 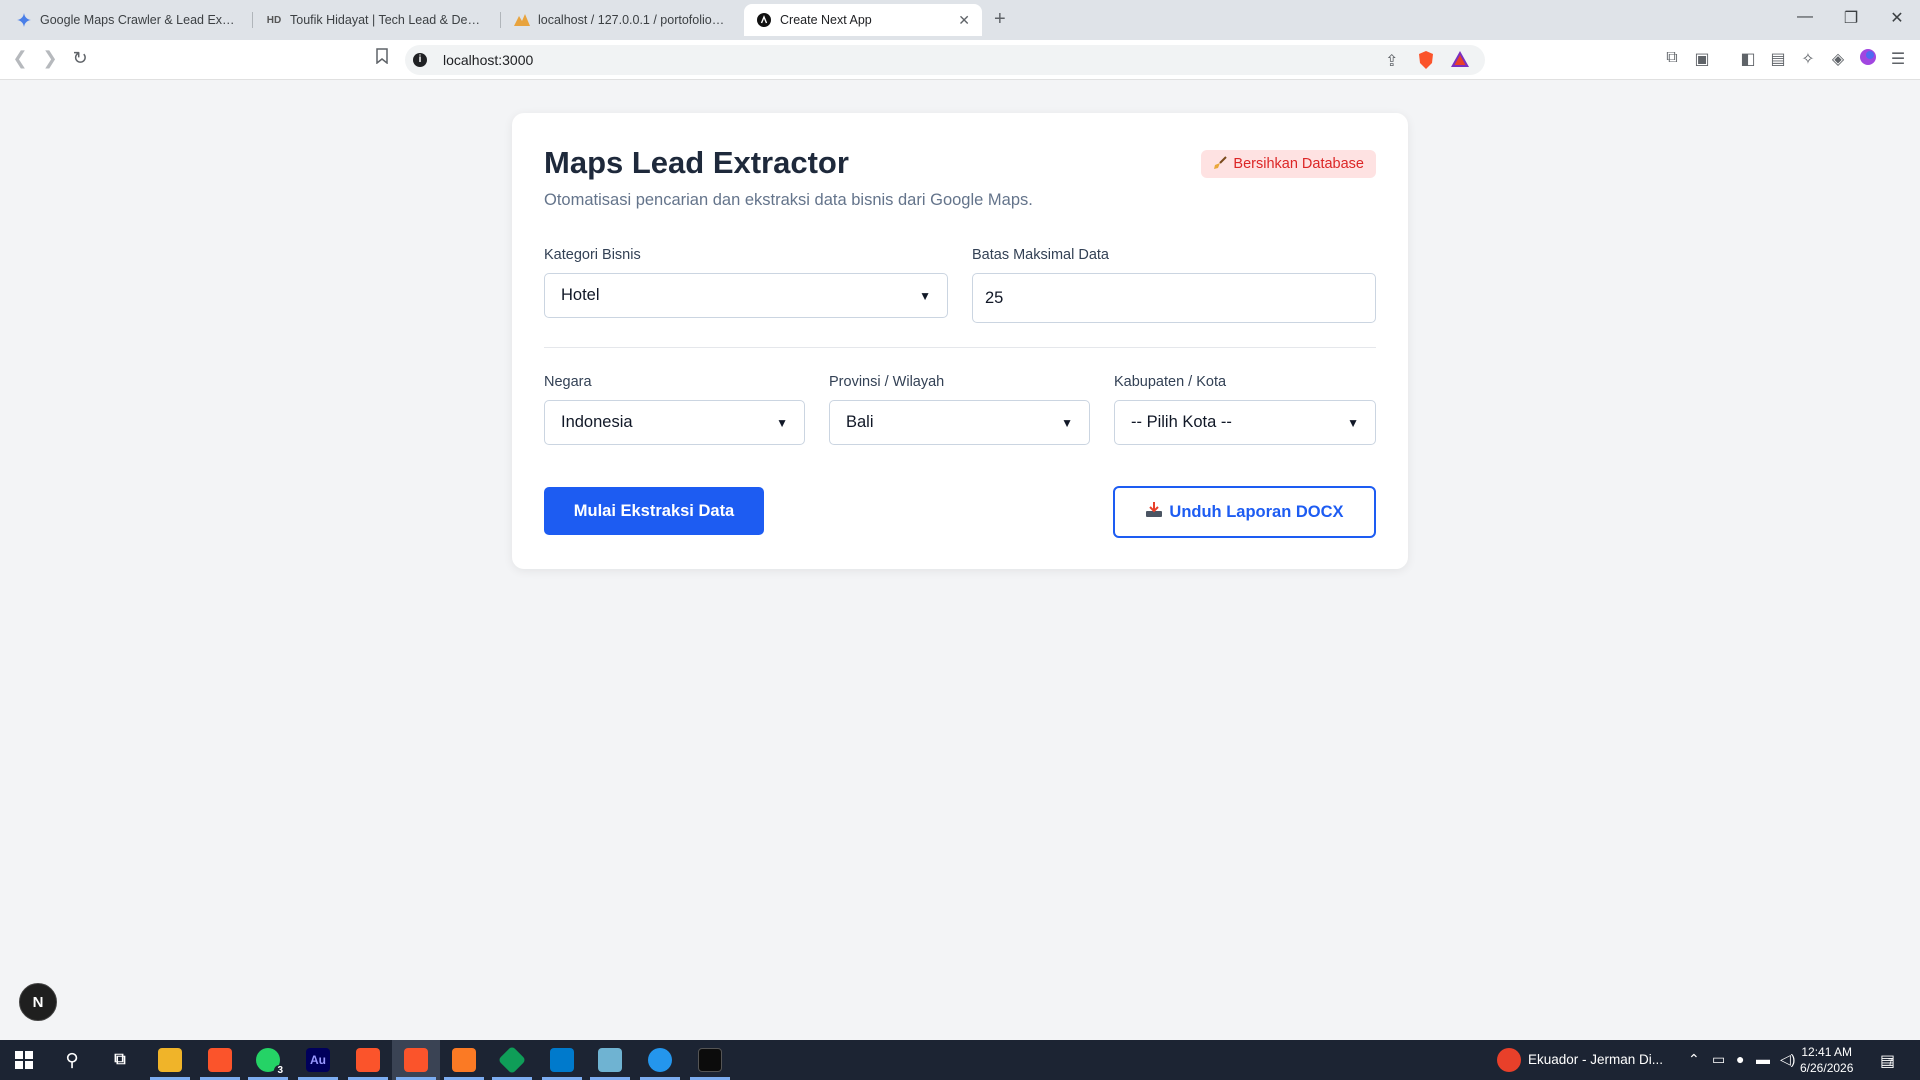 I want to click on terminal-icon, so click(x=710, y=1060).